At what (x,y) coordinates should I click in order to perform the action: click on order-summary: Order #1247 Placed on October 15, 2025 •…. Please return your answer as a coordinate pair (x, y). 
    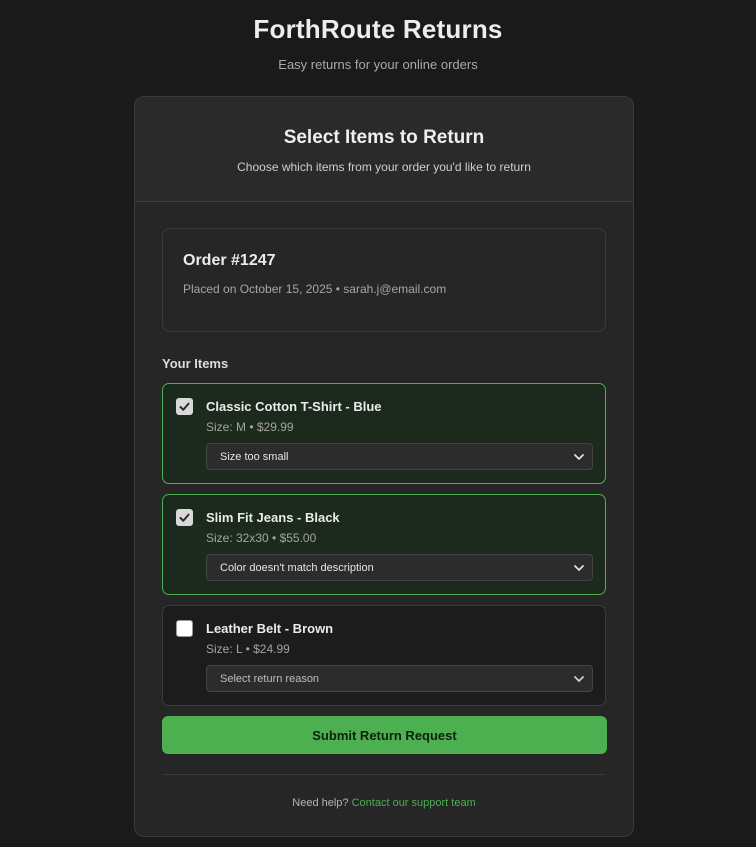
    Looking at the image, I should click on (384, 280).